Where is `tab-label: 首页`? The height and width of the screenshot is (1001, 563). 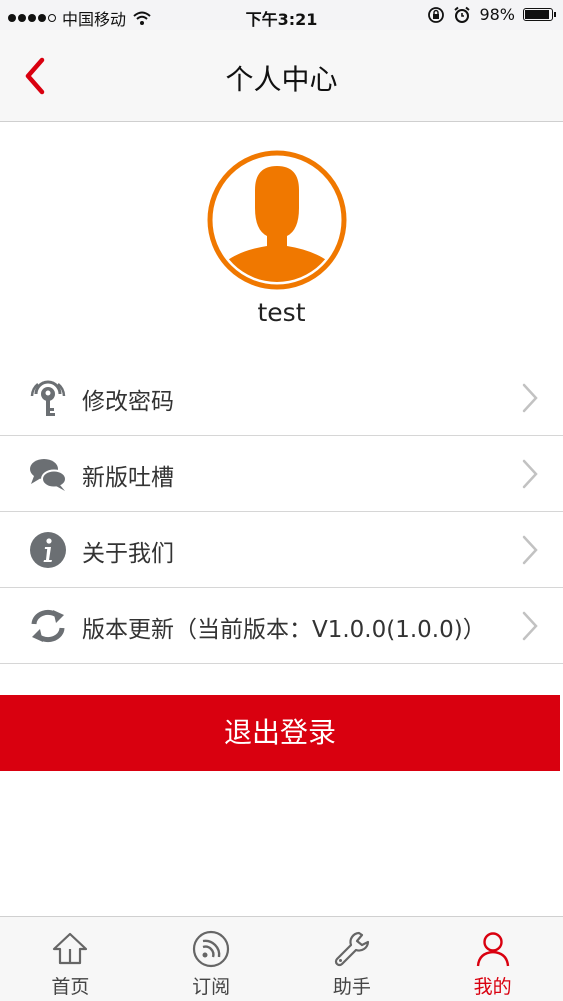 tab-label: 首页 is located at coordinates (70, 987).